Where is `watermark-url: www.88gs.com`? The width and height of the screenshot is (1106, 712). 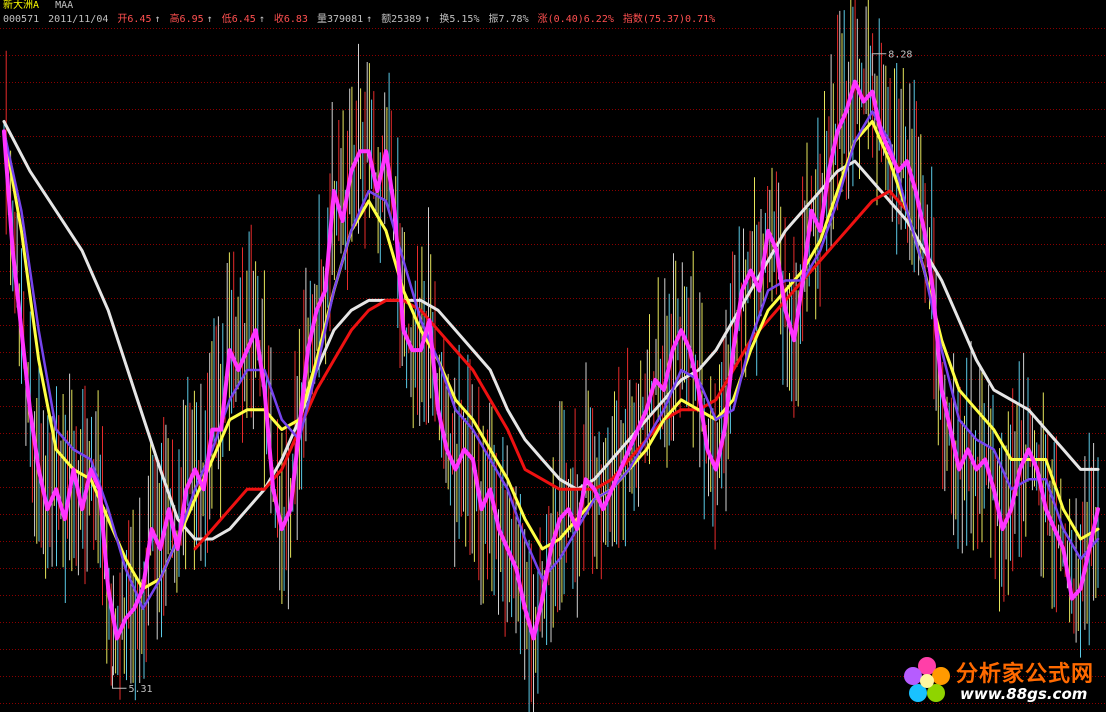
watermark-url: www.88gs.com is located at coordinates (1024, 694).